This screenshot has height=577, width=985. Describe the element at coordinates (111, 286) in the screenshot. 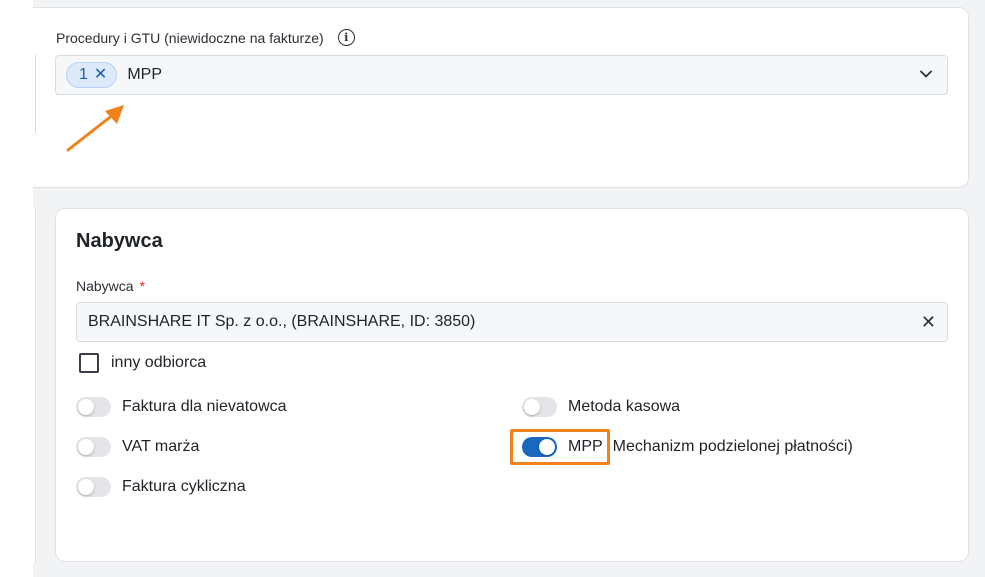

I see `buyer-label: Nabywca *` at that location.